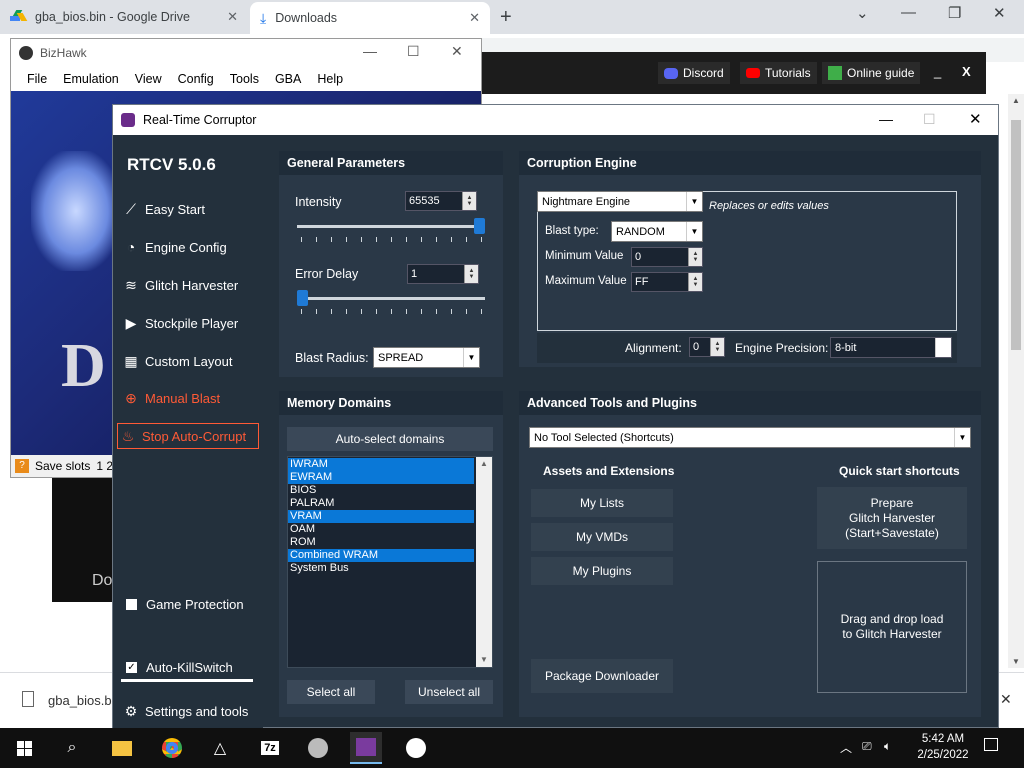 The width and height of the screenshot is (1024, 768). Describe the element at coordinates (191, 398) in the screenshot. I see `sidebar-item-manual-blast: ⊕ Manual Blast` at that location.